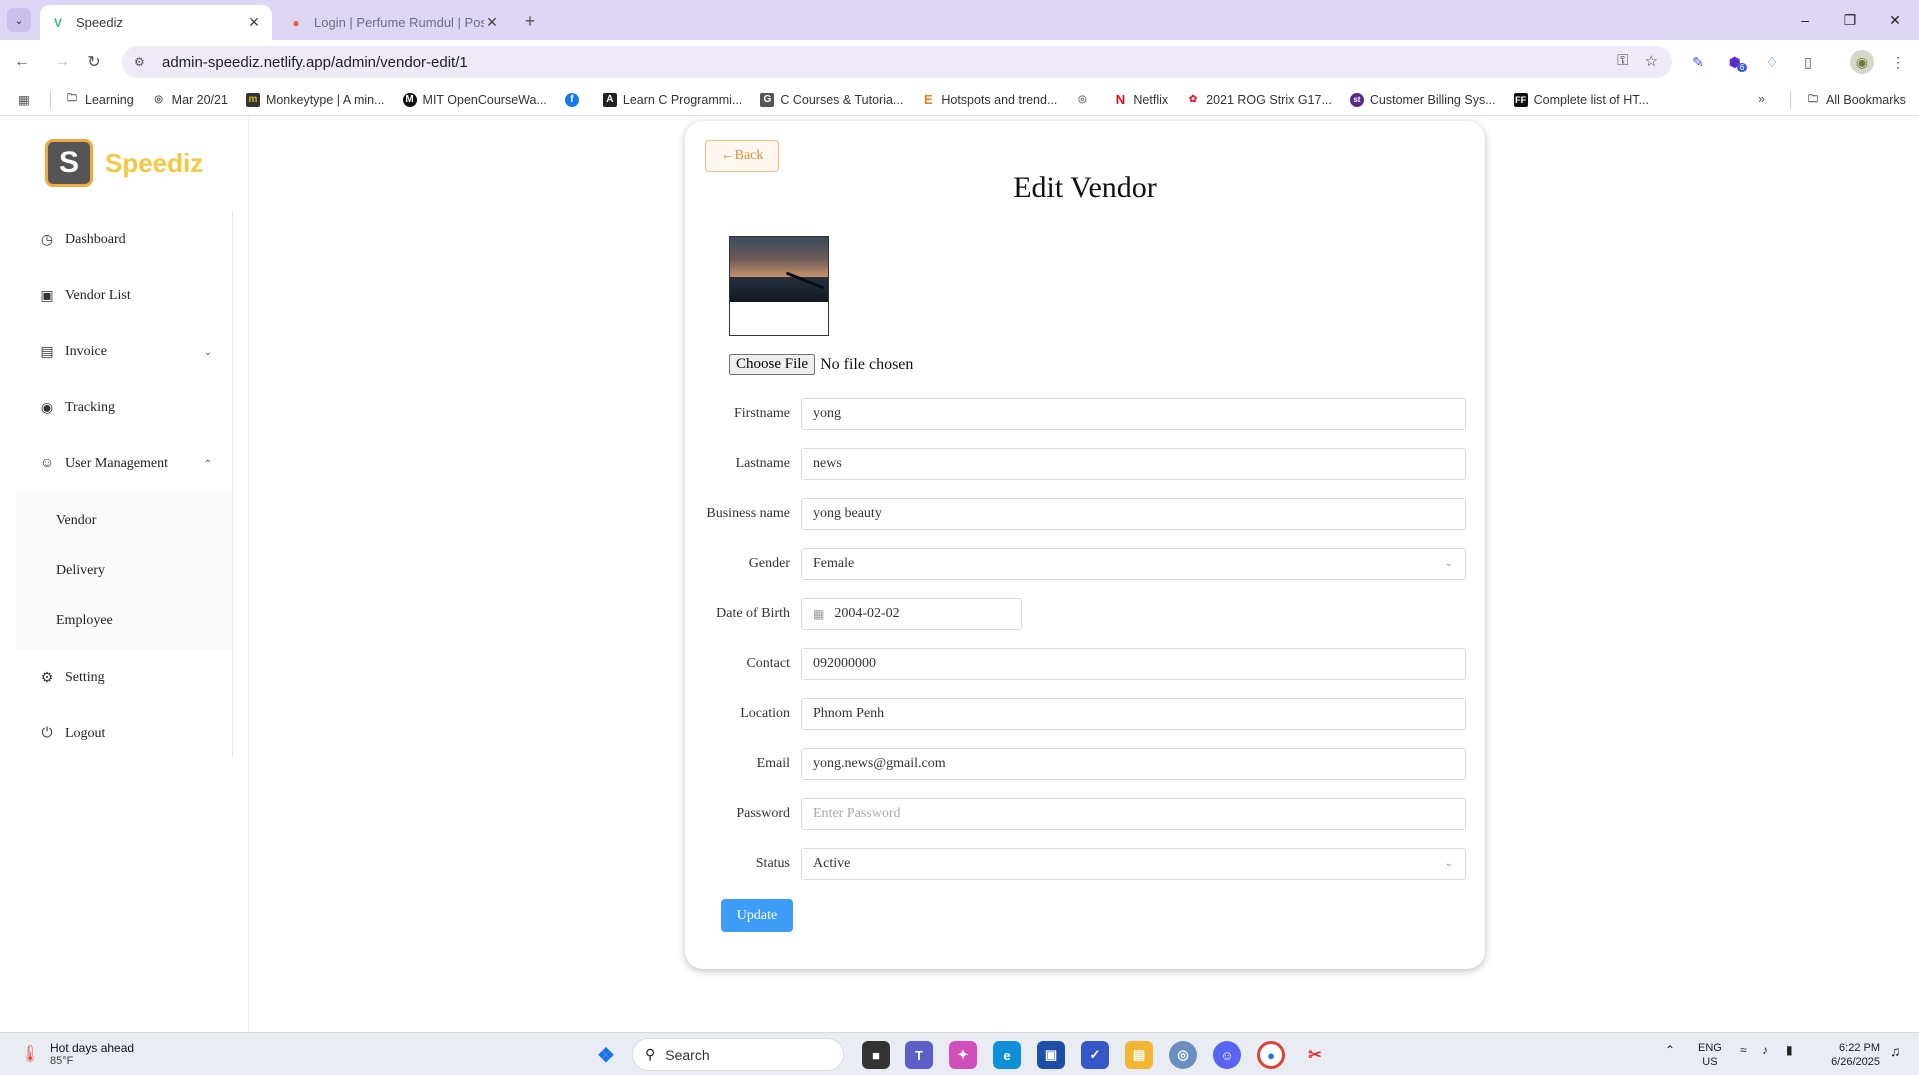 The image size is (1919, 1075). What do you see at coordinates (1095, 1055) in the screenshot?
I see `vscode-icon: ✓` at bounding box center [1095, 1055].